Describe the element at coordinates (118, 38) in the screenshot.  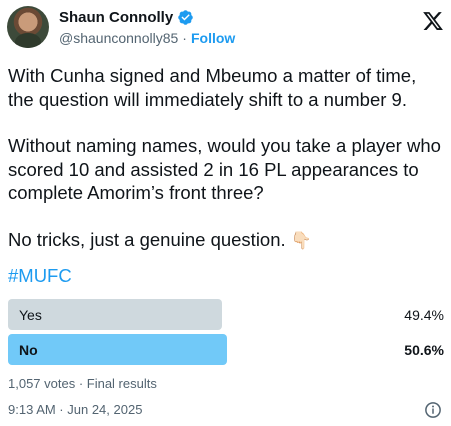
I see `handle: @shaunconnolly85` at that location.